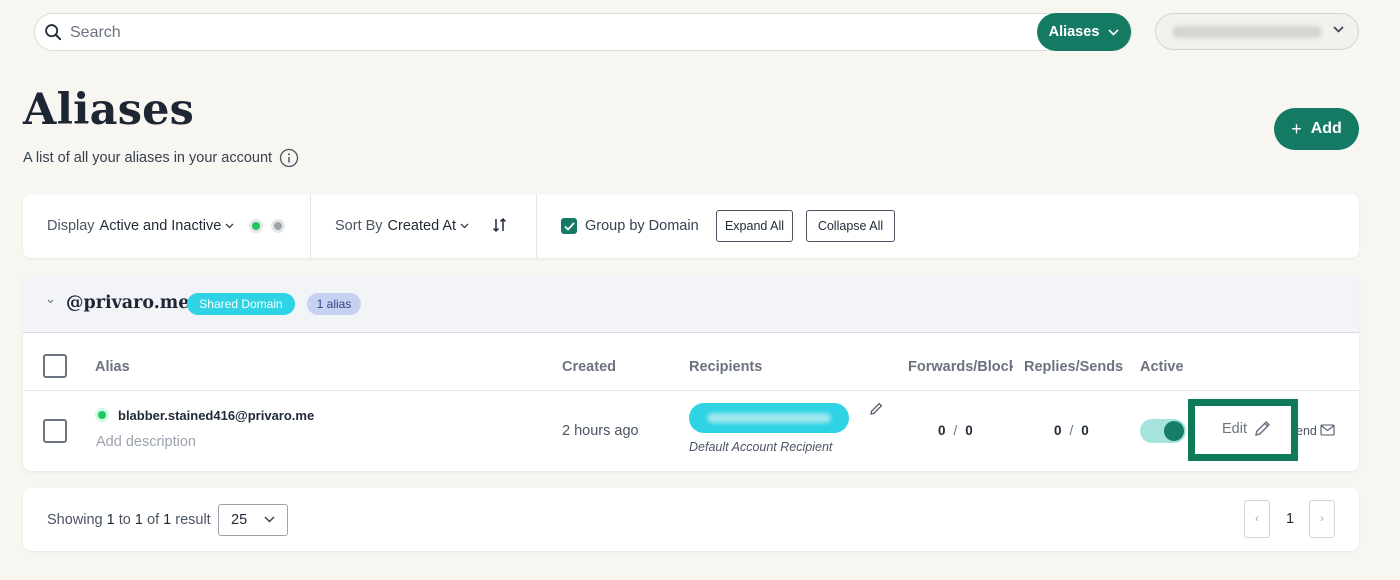 Image resolution: width=1400 pixels, height=580 pixels. What do you see at coordinates (138, 520) in the screenshot?
I see `pagination-to: 1` at bounding box center [138, 520].